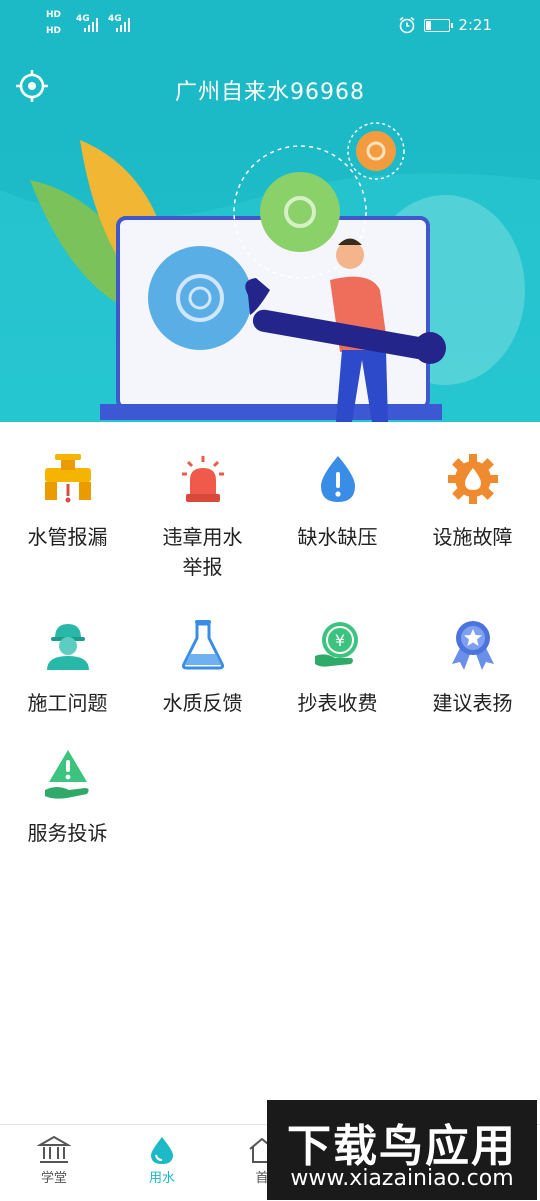 Image resolution: width=540 pixels, height=1201 pixels. I want to click on service-low-pressure: 缺水缺压, so click(337, 502).